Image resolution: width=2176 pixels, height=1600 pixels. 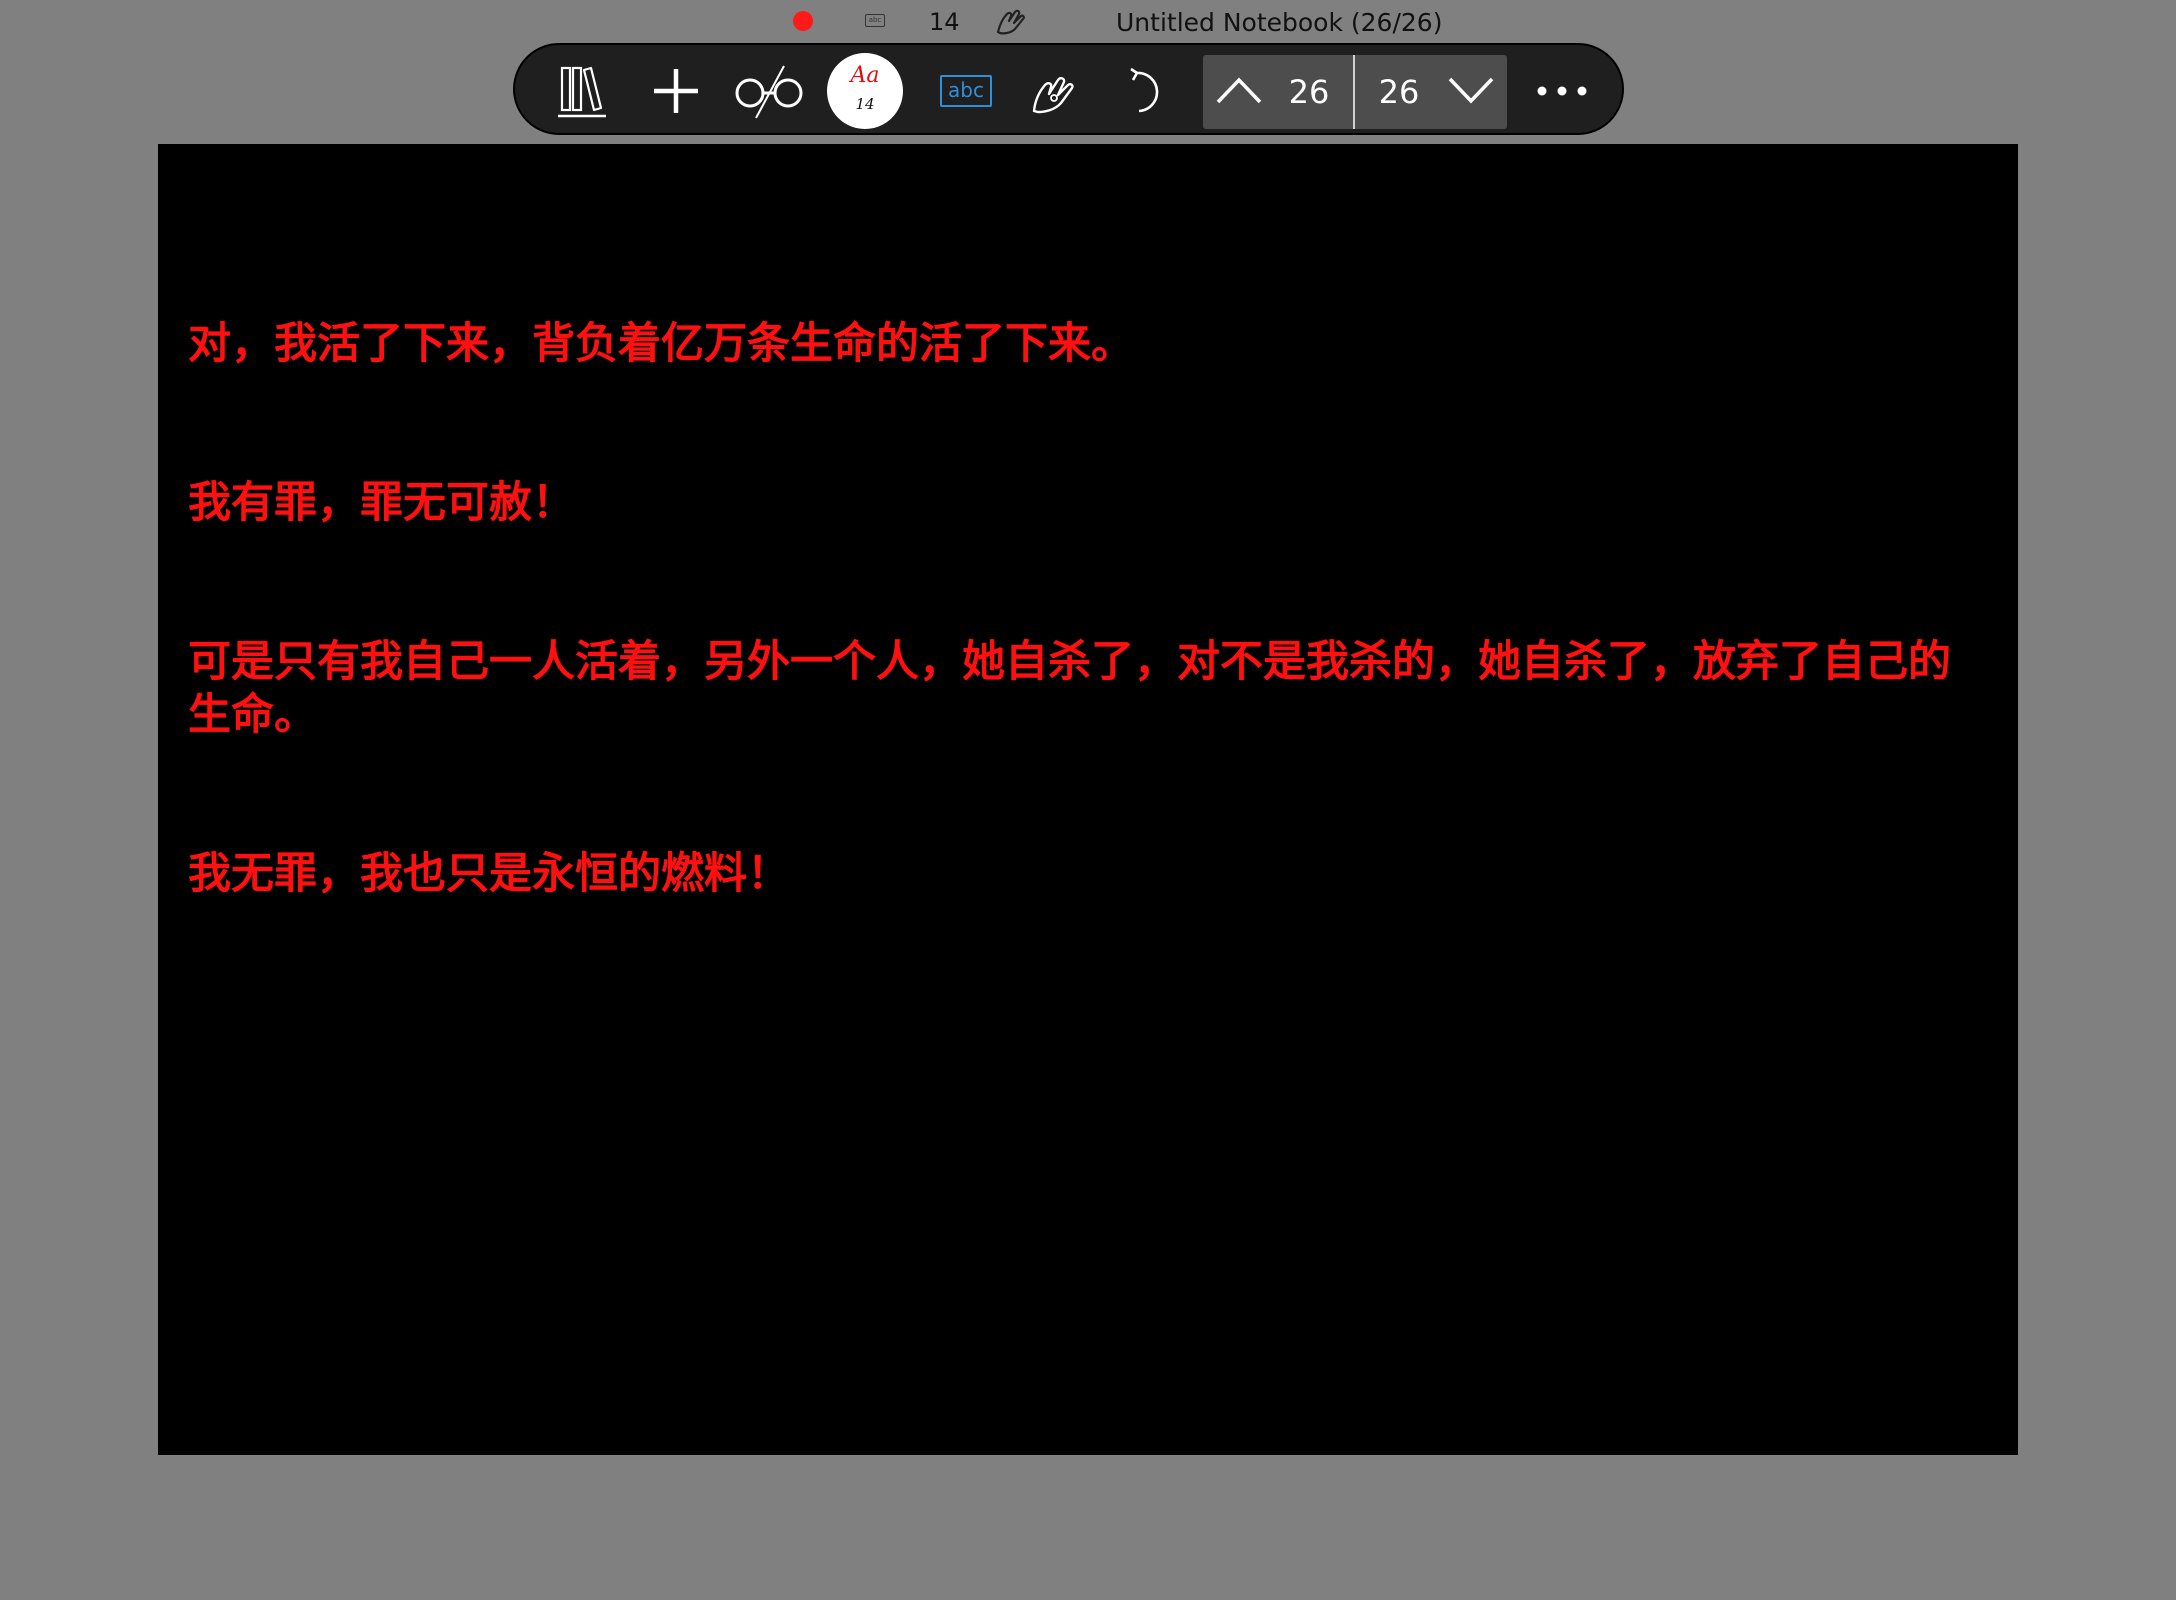 What do you see at coordinates (865, 91) in the screenshot?
I see `font-style-button: Aa 14` at bounding box center [865, 91].